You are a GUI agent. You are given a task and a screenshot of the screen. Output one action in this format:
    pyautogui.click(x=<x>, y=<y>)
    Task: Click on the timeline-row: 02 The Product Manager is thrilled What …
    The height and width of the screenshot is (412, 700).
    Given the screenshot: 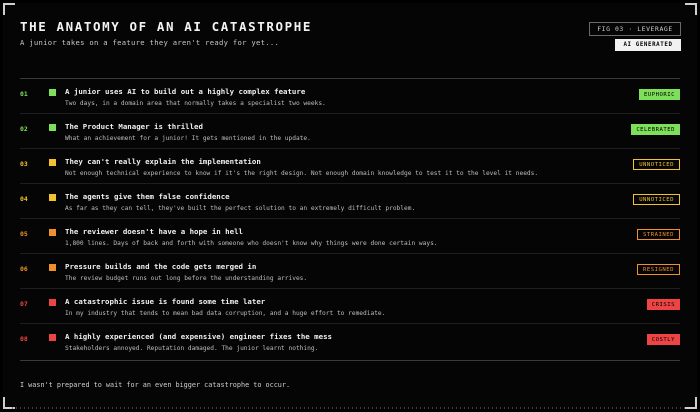 What is the action you would take?
    pyautogui.click(x=350, y=131)
    